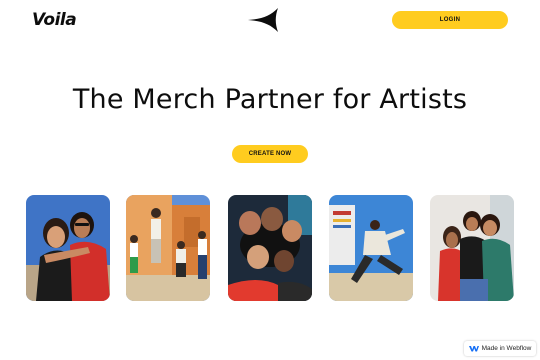 The image size is (540, 360). Describe the element at coordinates (263, 20) in the screenshot. I see `four-point-star-icon` at that location.